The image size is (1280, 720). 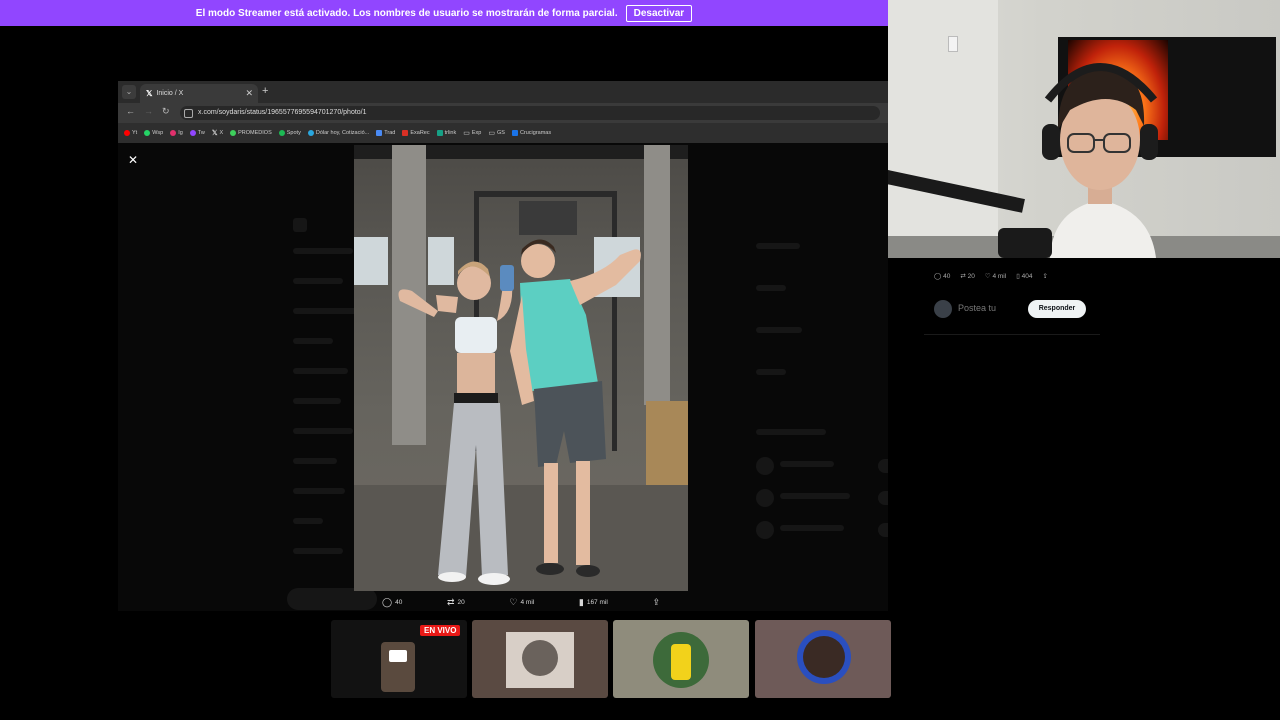 I want to click on instagram-icon, so click(x=173, y=133).